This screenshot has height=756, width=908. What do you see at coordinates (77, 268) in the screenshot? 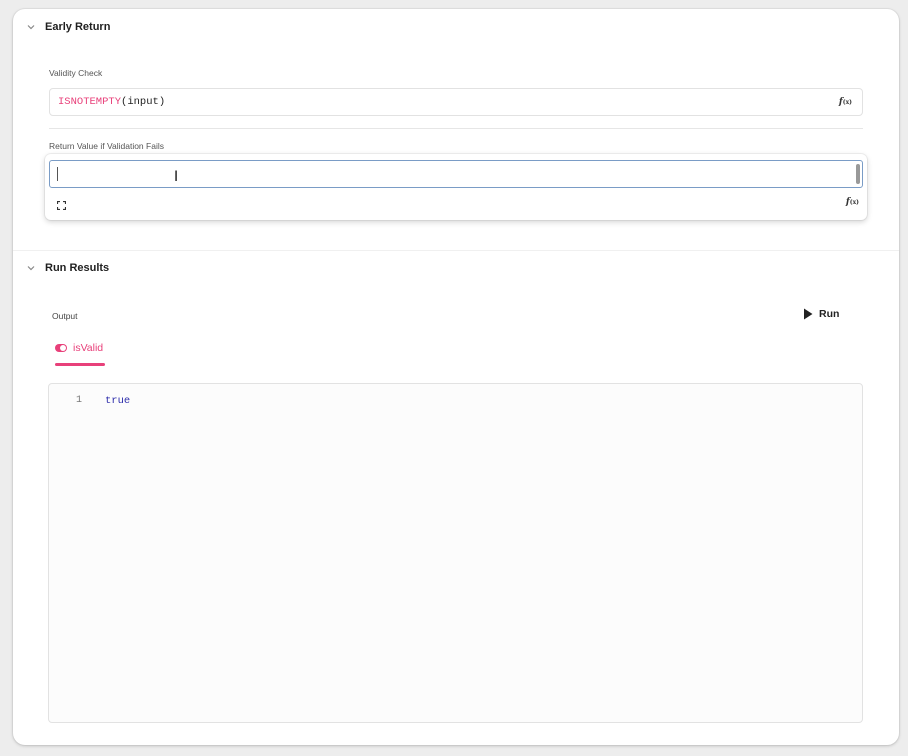
I see `section-title-run-results: Run Results` at bounding box center [77, 268].